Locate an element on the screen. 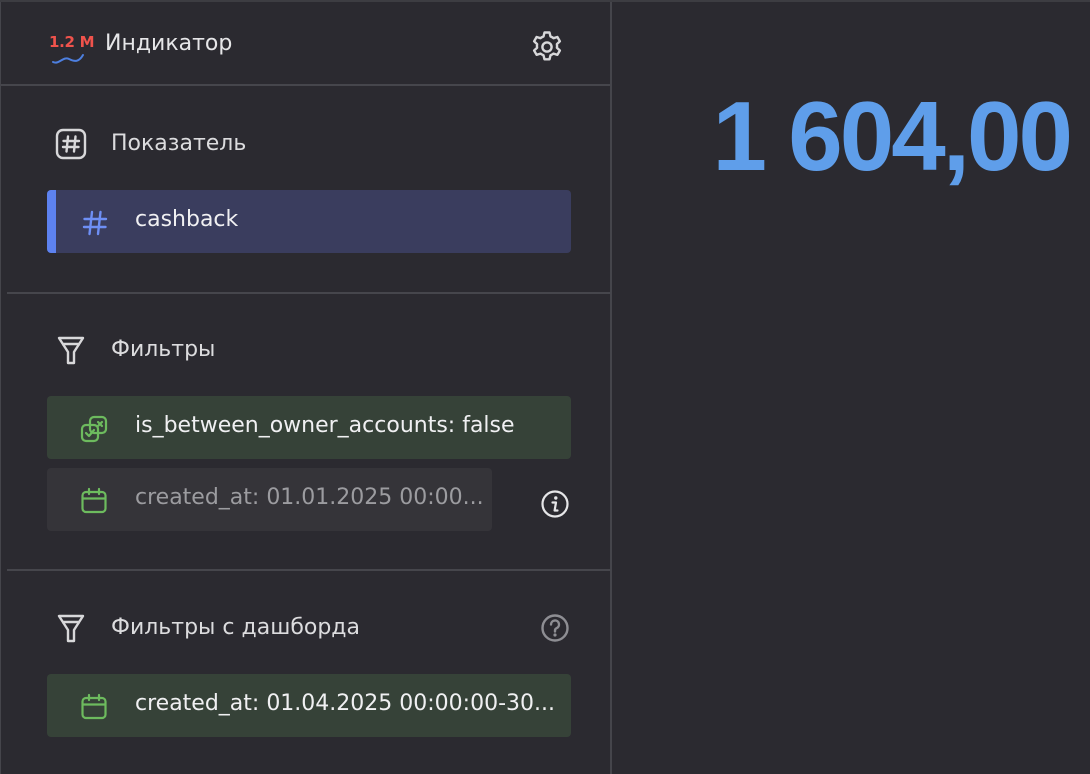  dashboard-filters-section-title: Фильтры с дашборда is located at coordinates (236, 627).